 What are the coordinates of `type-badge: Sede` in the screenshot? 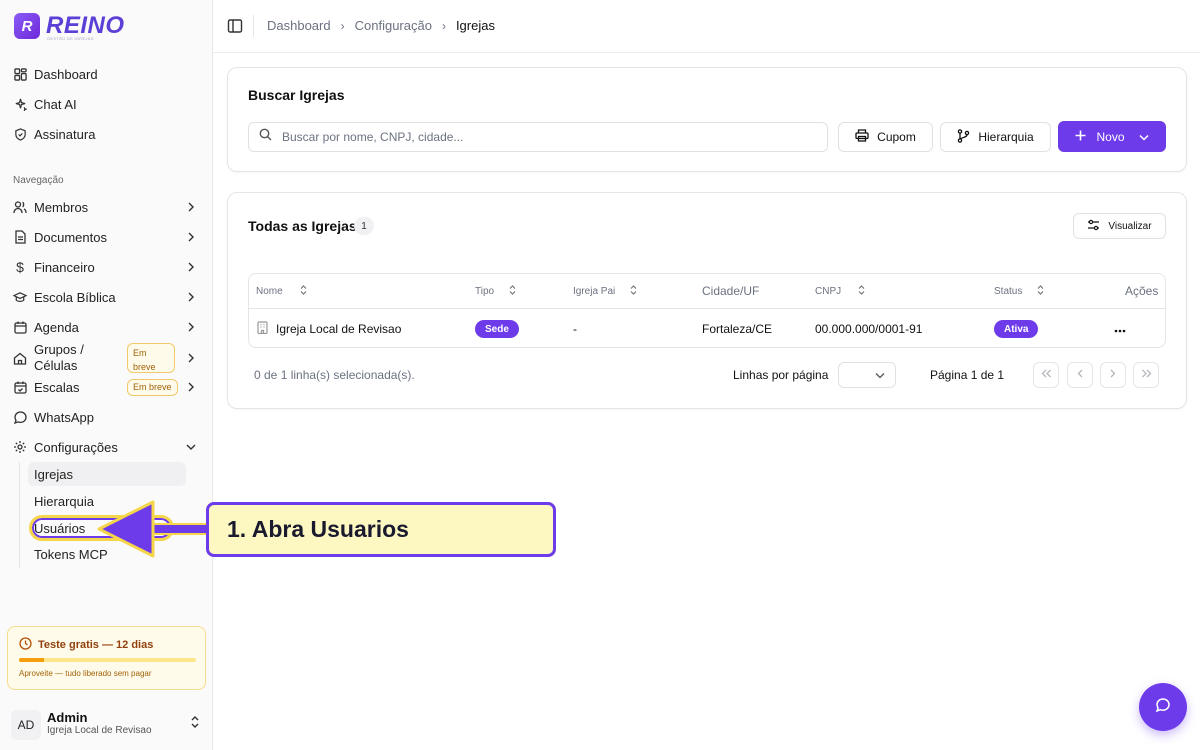 It's located at (497, 329).